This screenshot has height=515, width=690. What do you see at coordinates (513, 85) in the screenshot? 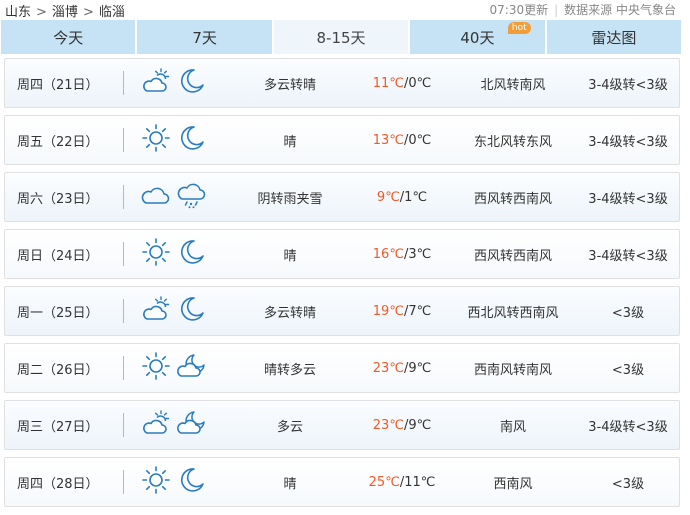
I see `wind-direction: 北风转南风` at bounding box center [513, 85].